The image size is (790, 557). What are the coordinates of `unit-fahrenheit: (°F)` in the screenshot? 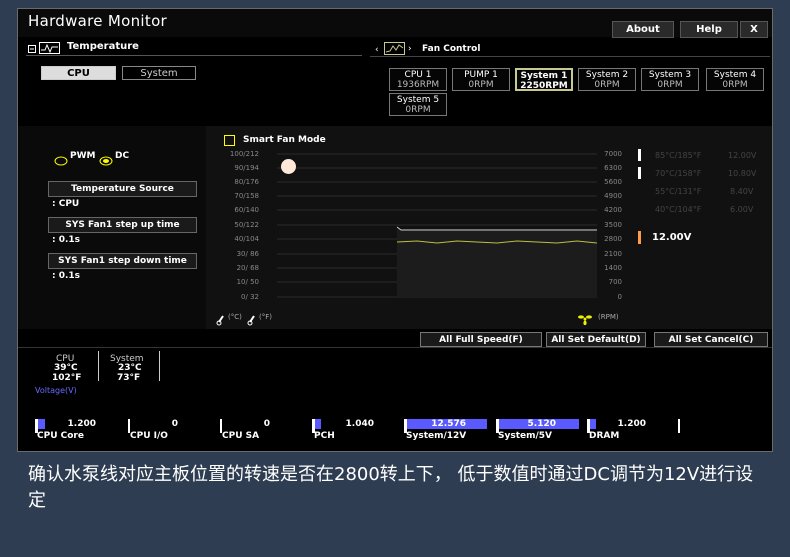 It's located at (265, 317).